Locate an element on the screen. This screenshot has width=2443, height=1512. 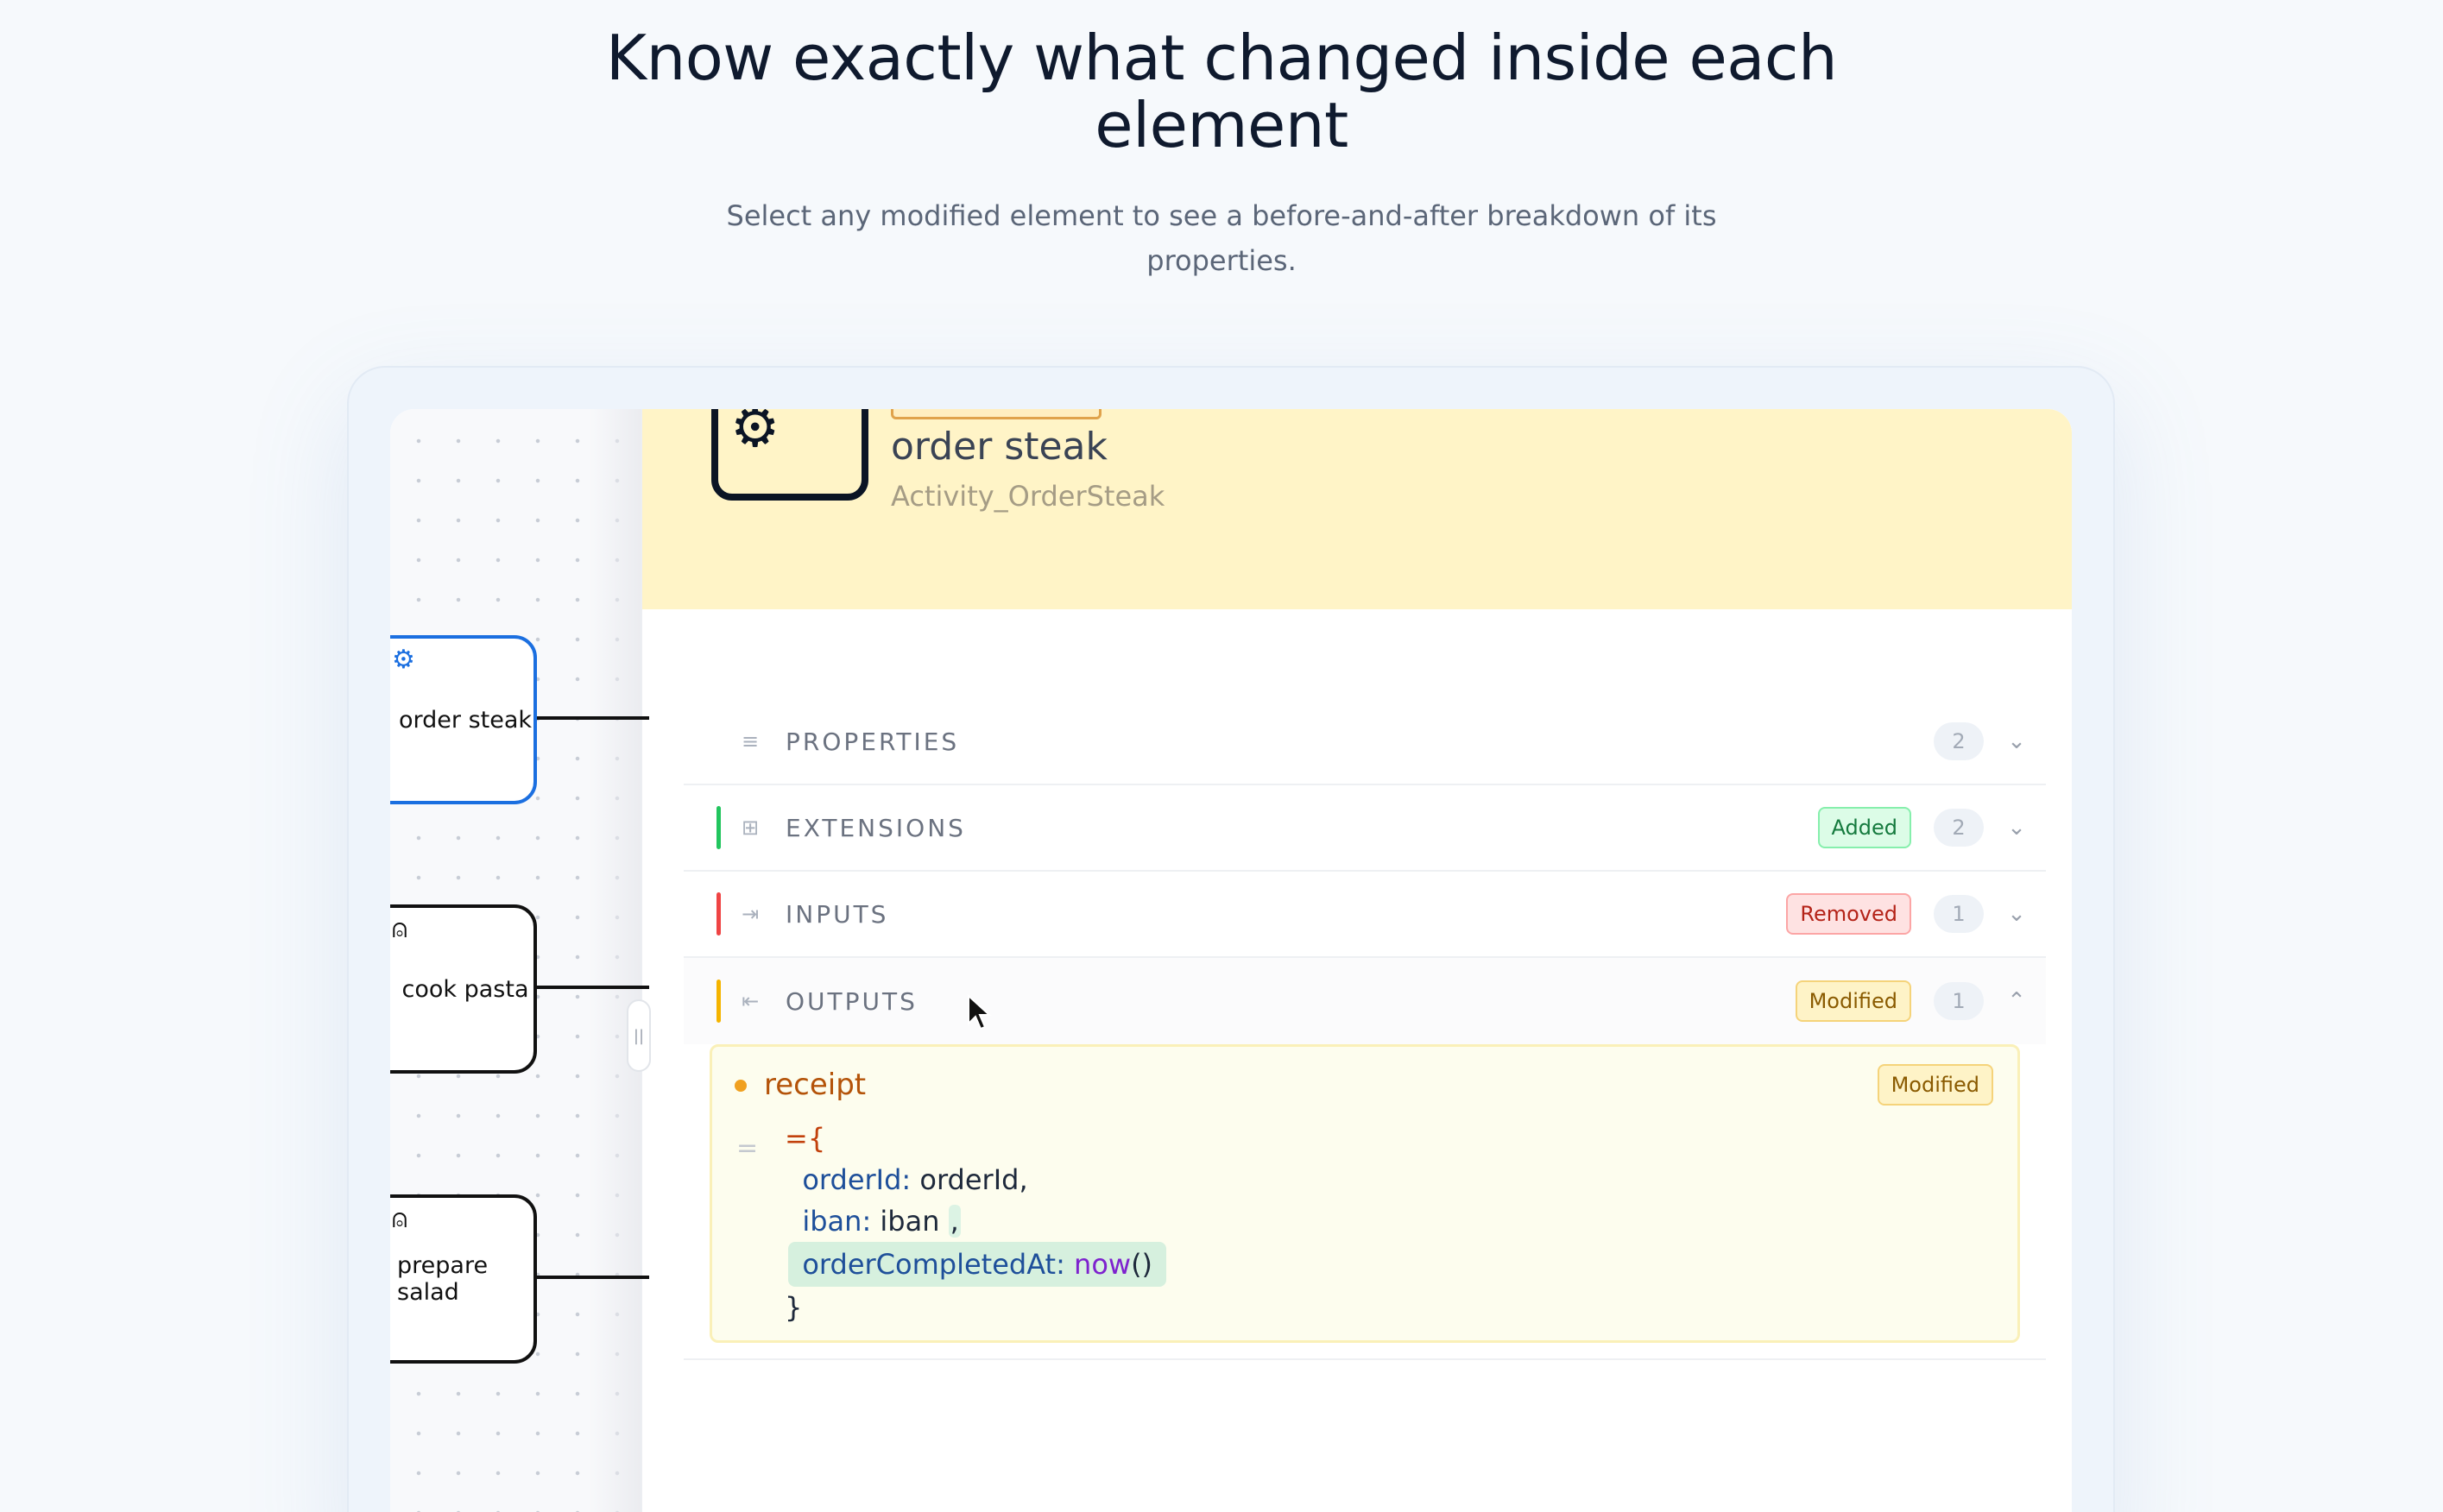
code-line: iban: iban , is located at coordinates (881, 1221).